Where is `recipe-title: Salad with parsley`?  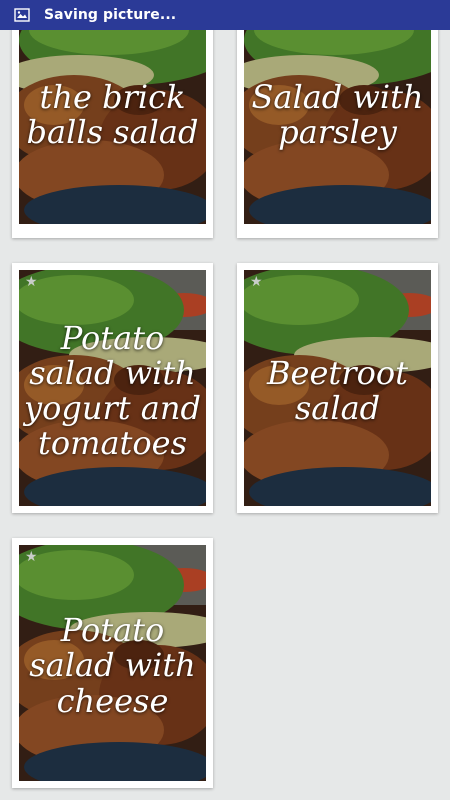 recipe-title: Salad with parsley is located at coordinates (337, 114).